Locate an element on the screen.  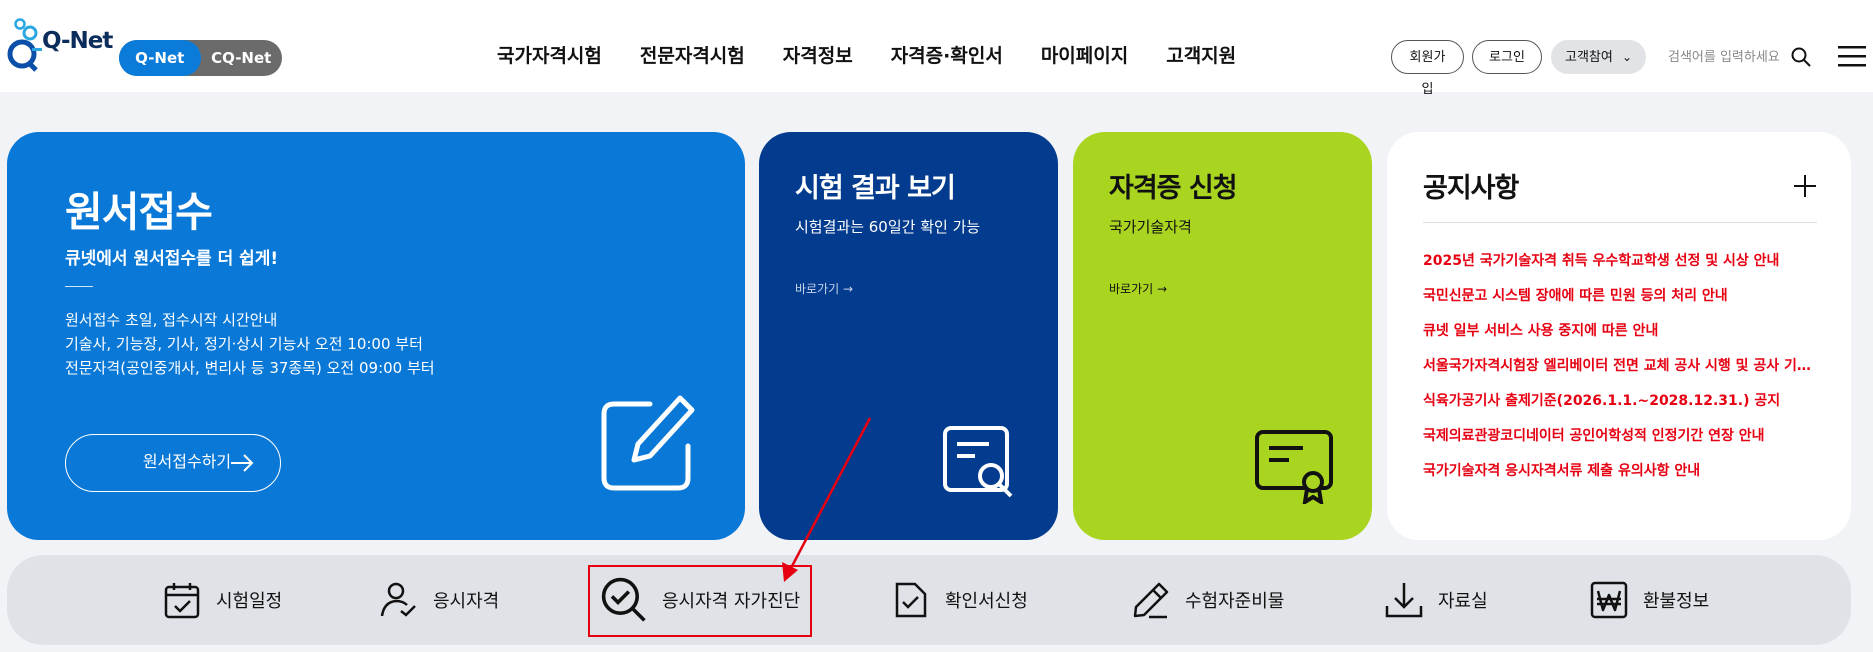
edit-document-icon is located at coordinates (648, 443).